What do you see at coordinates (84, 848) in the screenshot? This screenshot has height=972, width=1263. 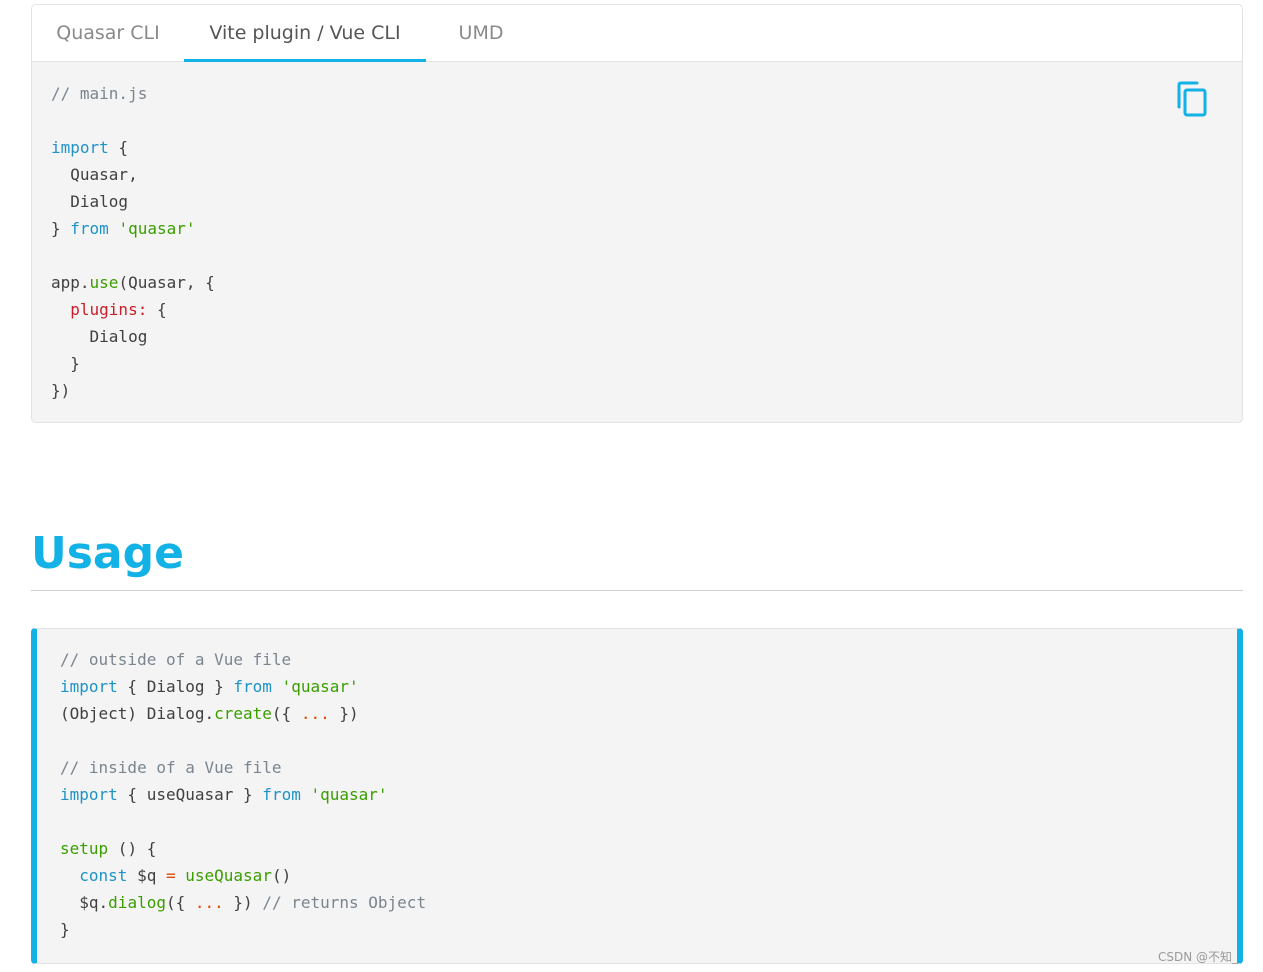 I see `code-token-func: setup` at bounding box center [84, 848].